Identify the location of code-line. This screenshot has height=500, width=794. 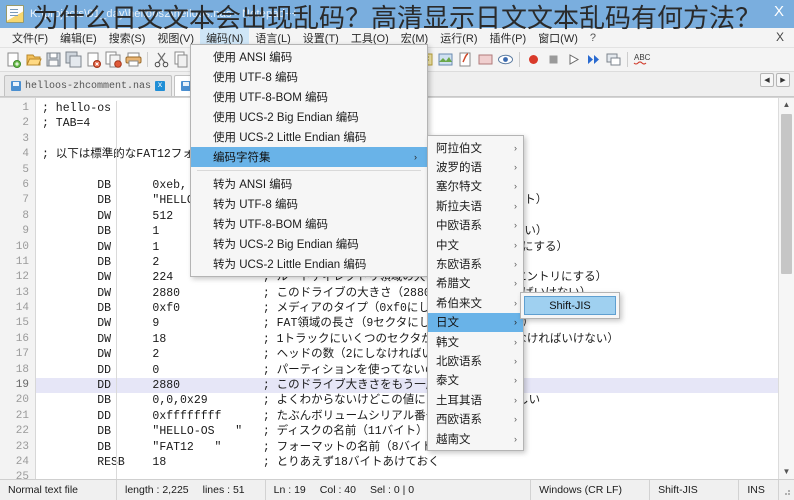
(407, 474).